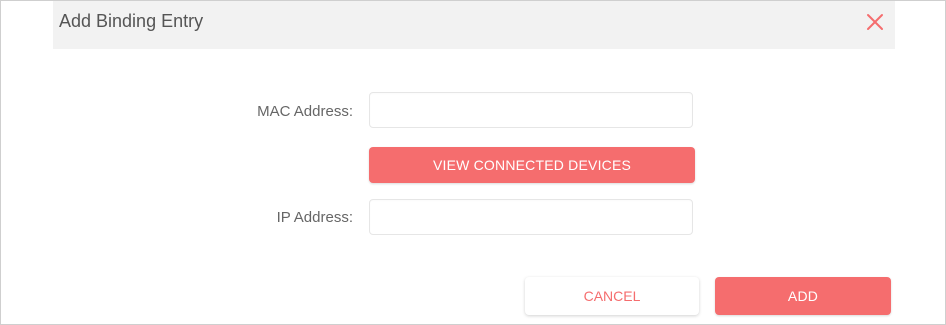 The image size is (946, 325). What do you see at coordinates (532, 165) in the screenshot?
I see `view-connected-devices-button: VIEW CONNECTED DEVICES` at bounding box center [532, 165].